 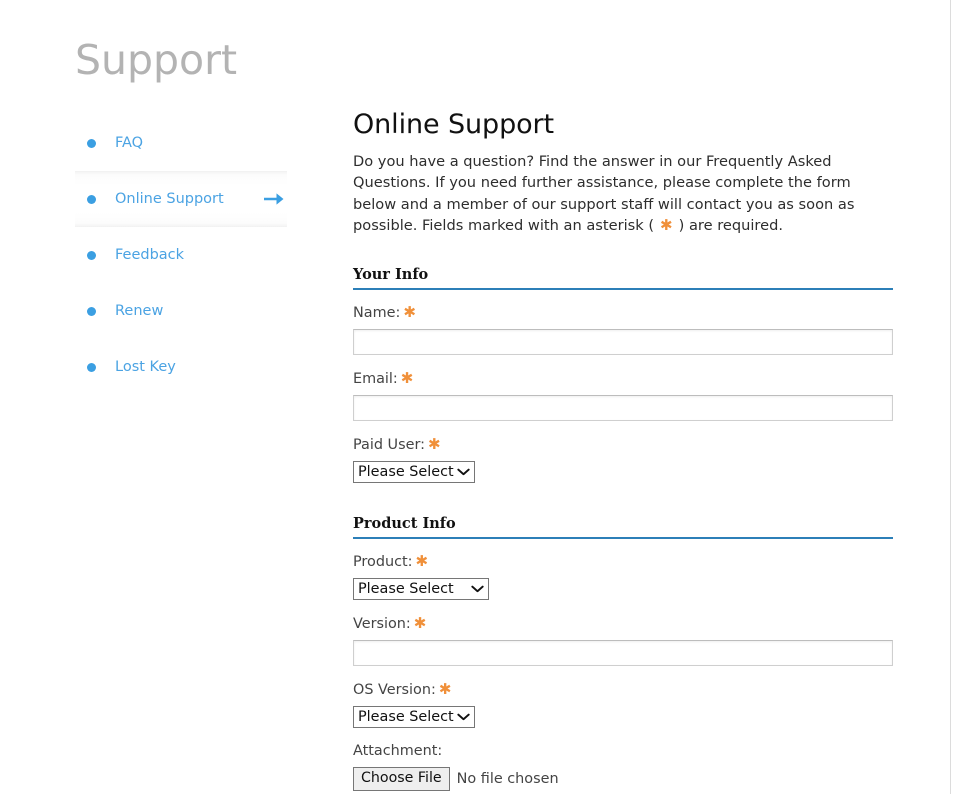 What do you see at coordinates (623, 751) in the screenshot?
I see `field-label: Attachment:` at bounding box center [623, 751].